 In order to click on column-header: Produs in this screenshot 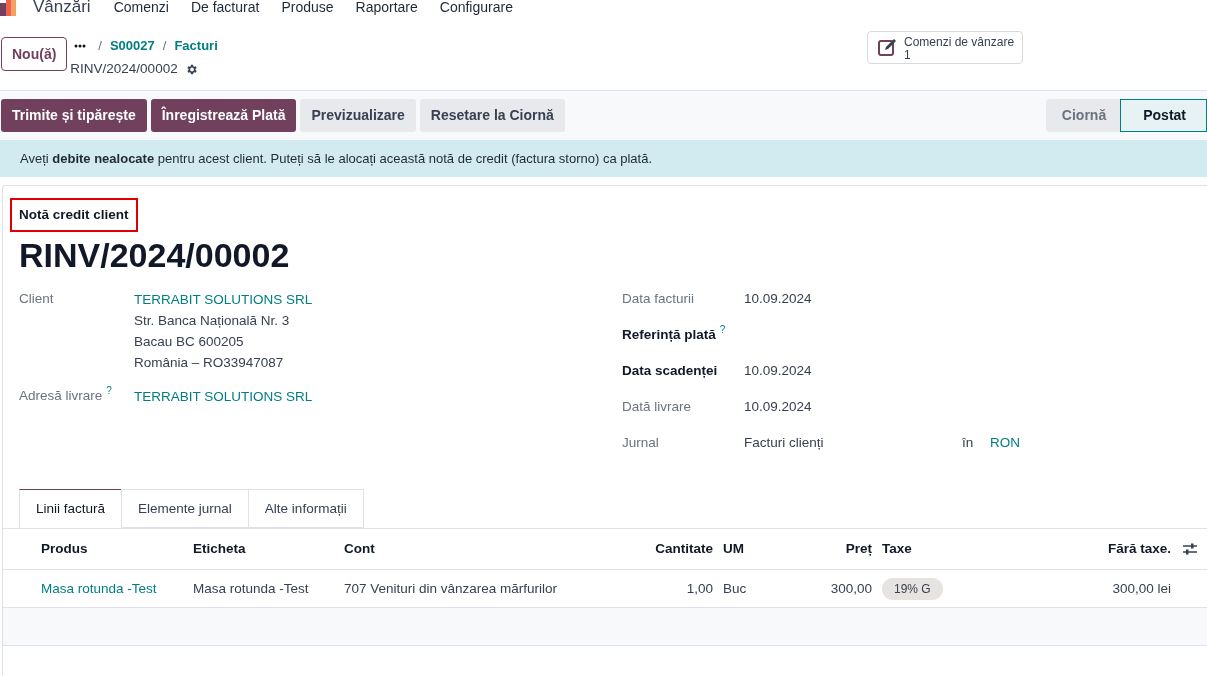, I will do `click(64, 549)`.